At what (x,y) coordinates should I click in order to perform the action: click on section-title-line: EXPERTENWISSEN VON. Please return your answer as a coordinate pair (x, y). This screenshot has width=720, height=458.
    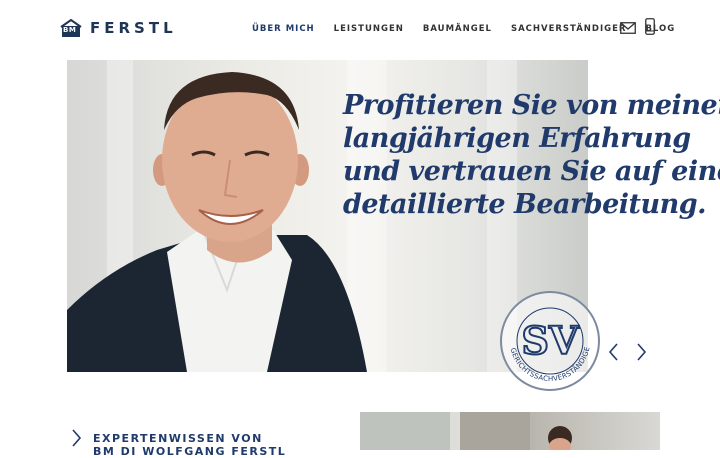
    Looking at the image, I should click on (178, 438).